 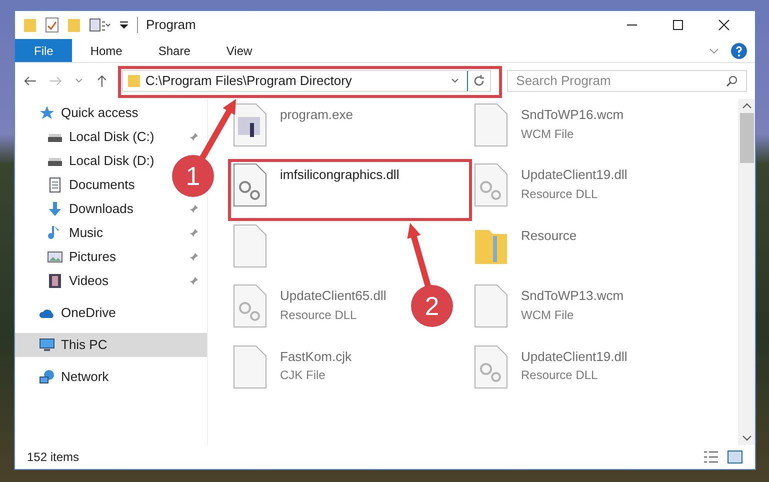 What do you see at coordinates (479, 81) in the screenshot?
I see `refresh-icon` at bounding box center [479, 81].